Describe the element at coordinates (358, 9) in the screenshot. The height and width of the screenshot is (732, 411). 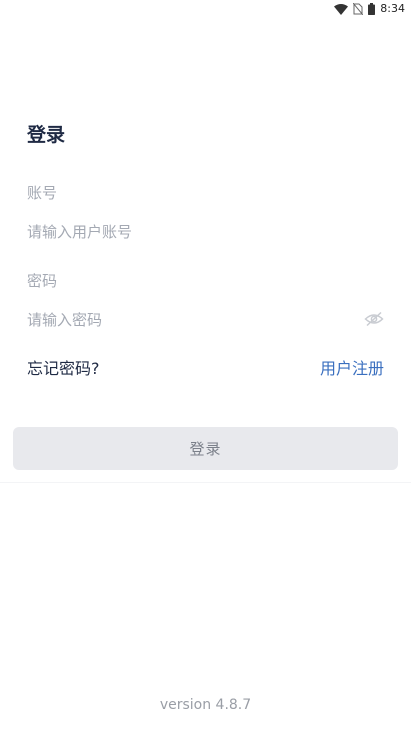
I see `no-sim-icon` at that location.